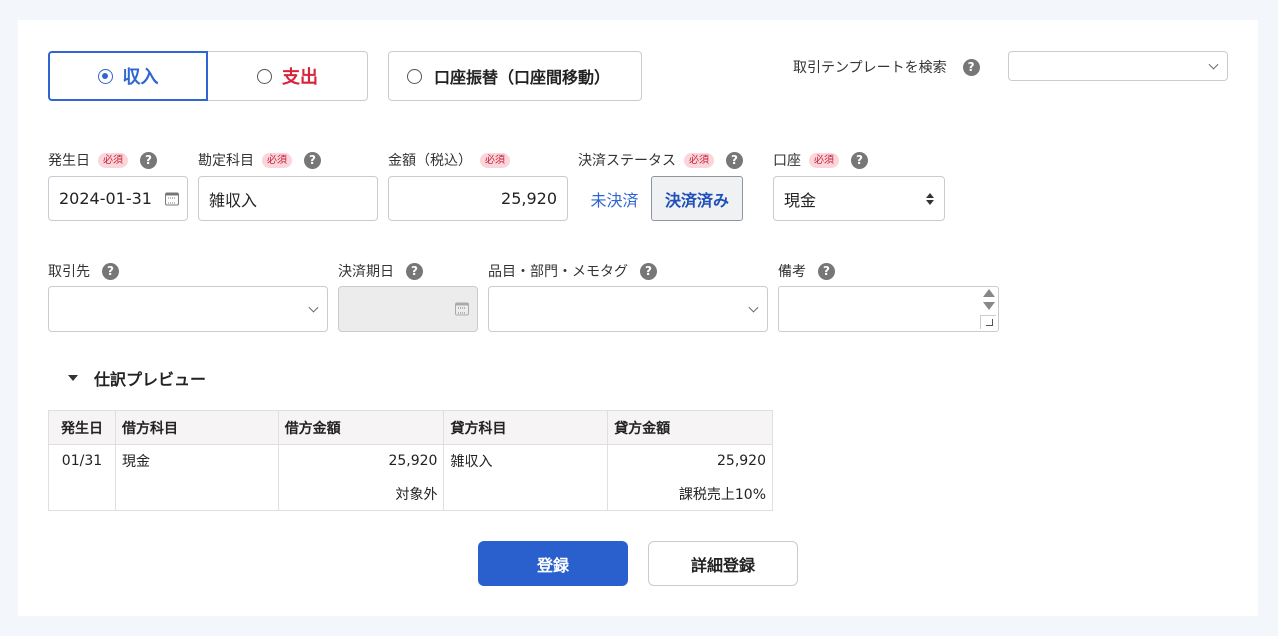 Image resolution: width=1278 pixels, height=636 pixels. Describe the element at coordinates (787, 161) in the screenshot. I see `wallet-label-text: 口座` at that location.